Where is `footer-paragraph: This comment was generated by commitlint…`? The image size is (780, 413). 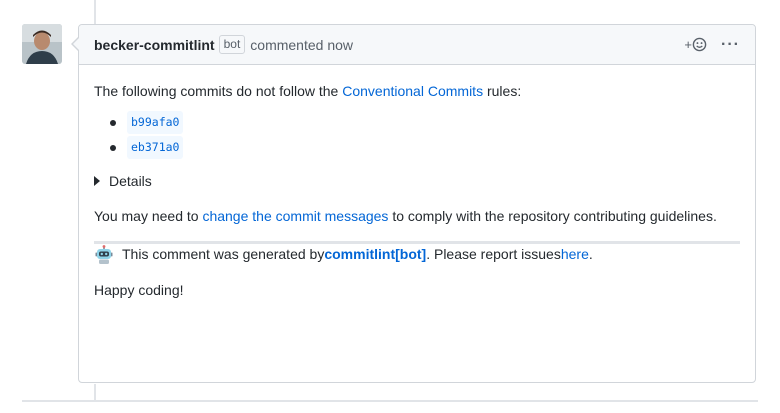 footer-paragraph: This comment was generated by commitlint… is located at coordinates (417, 254).